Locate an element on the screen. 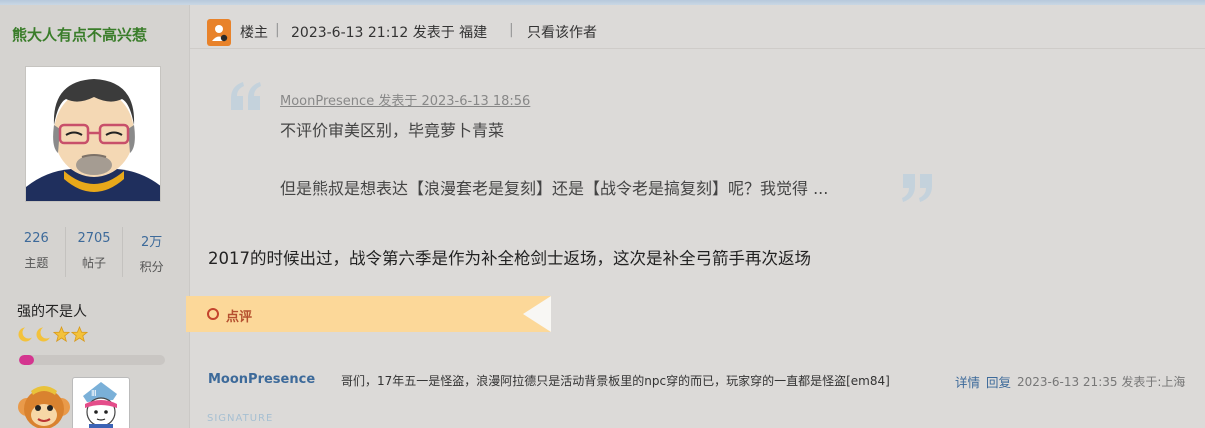  svg-text: Ⅲ is located at coordinates (94, 393).